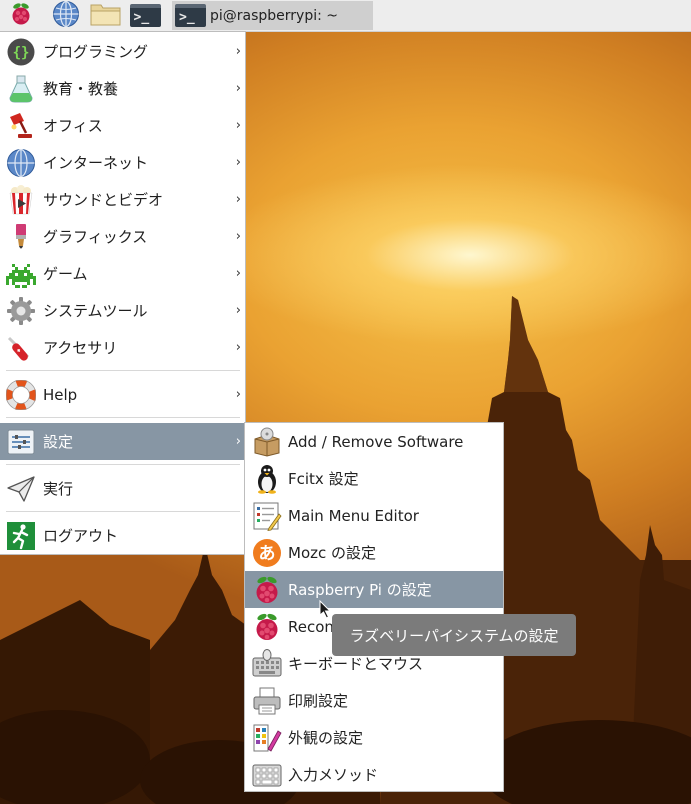 The image size is (691, 804). I want to click on menu-item-label: アクセサリ, so click(80, 348).